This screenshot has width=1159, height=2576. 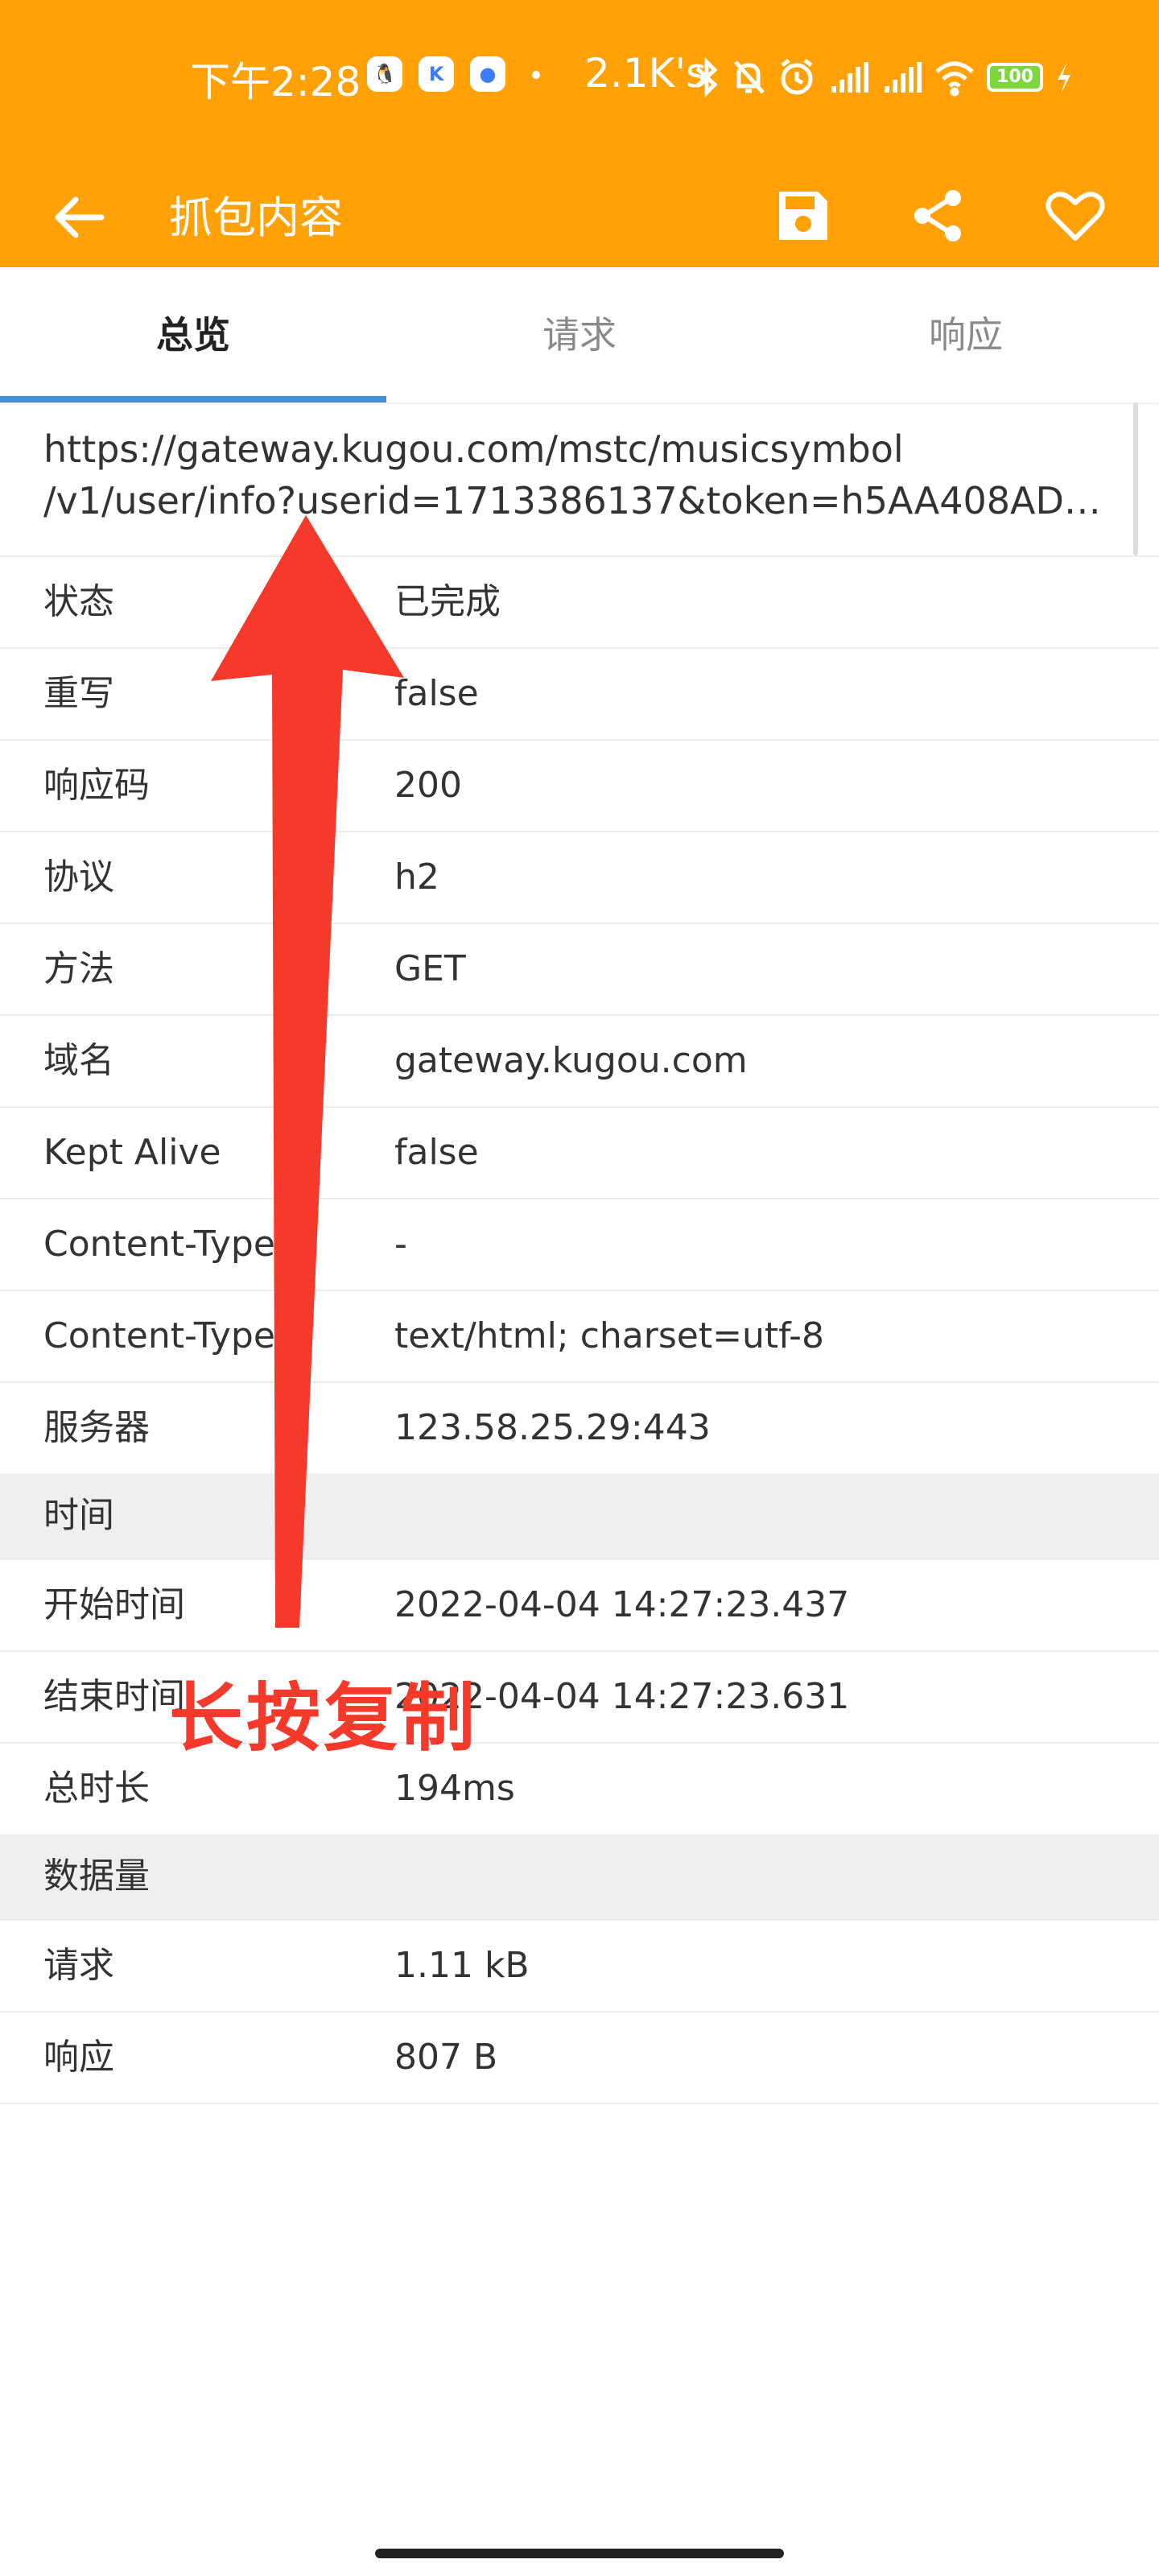 What do you see at coordinates (579, 1965) in the screenshot?
I see `list-item-request-size: 请求 1.11 kB` at bounding box center [579, 1965].